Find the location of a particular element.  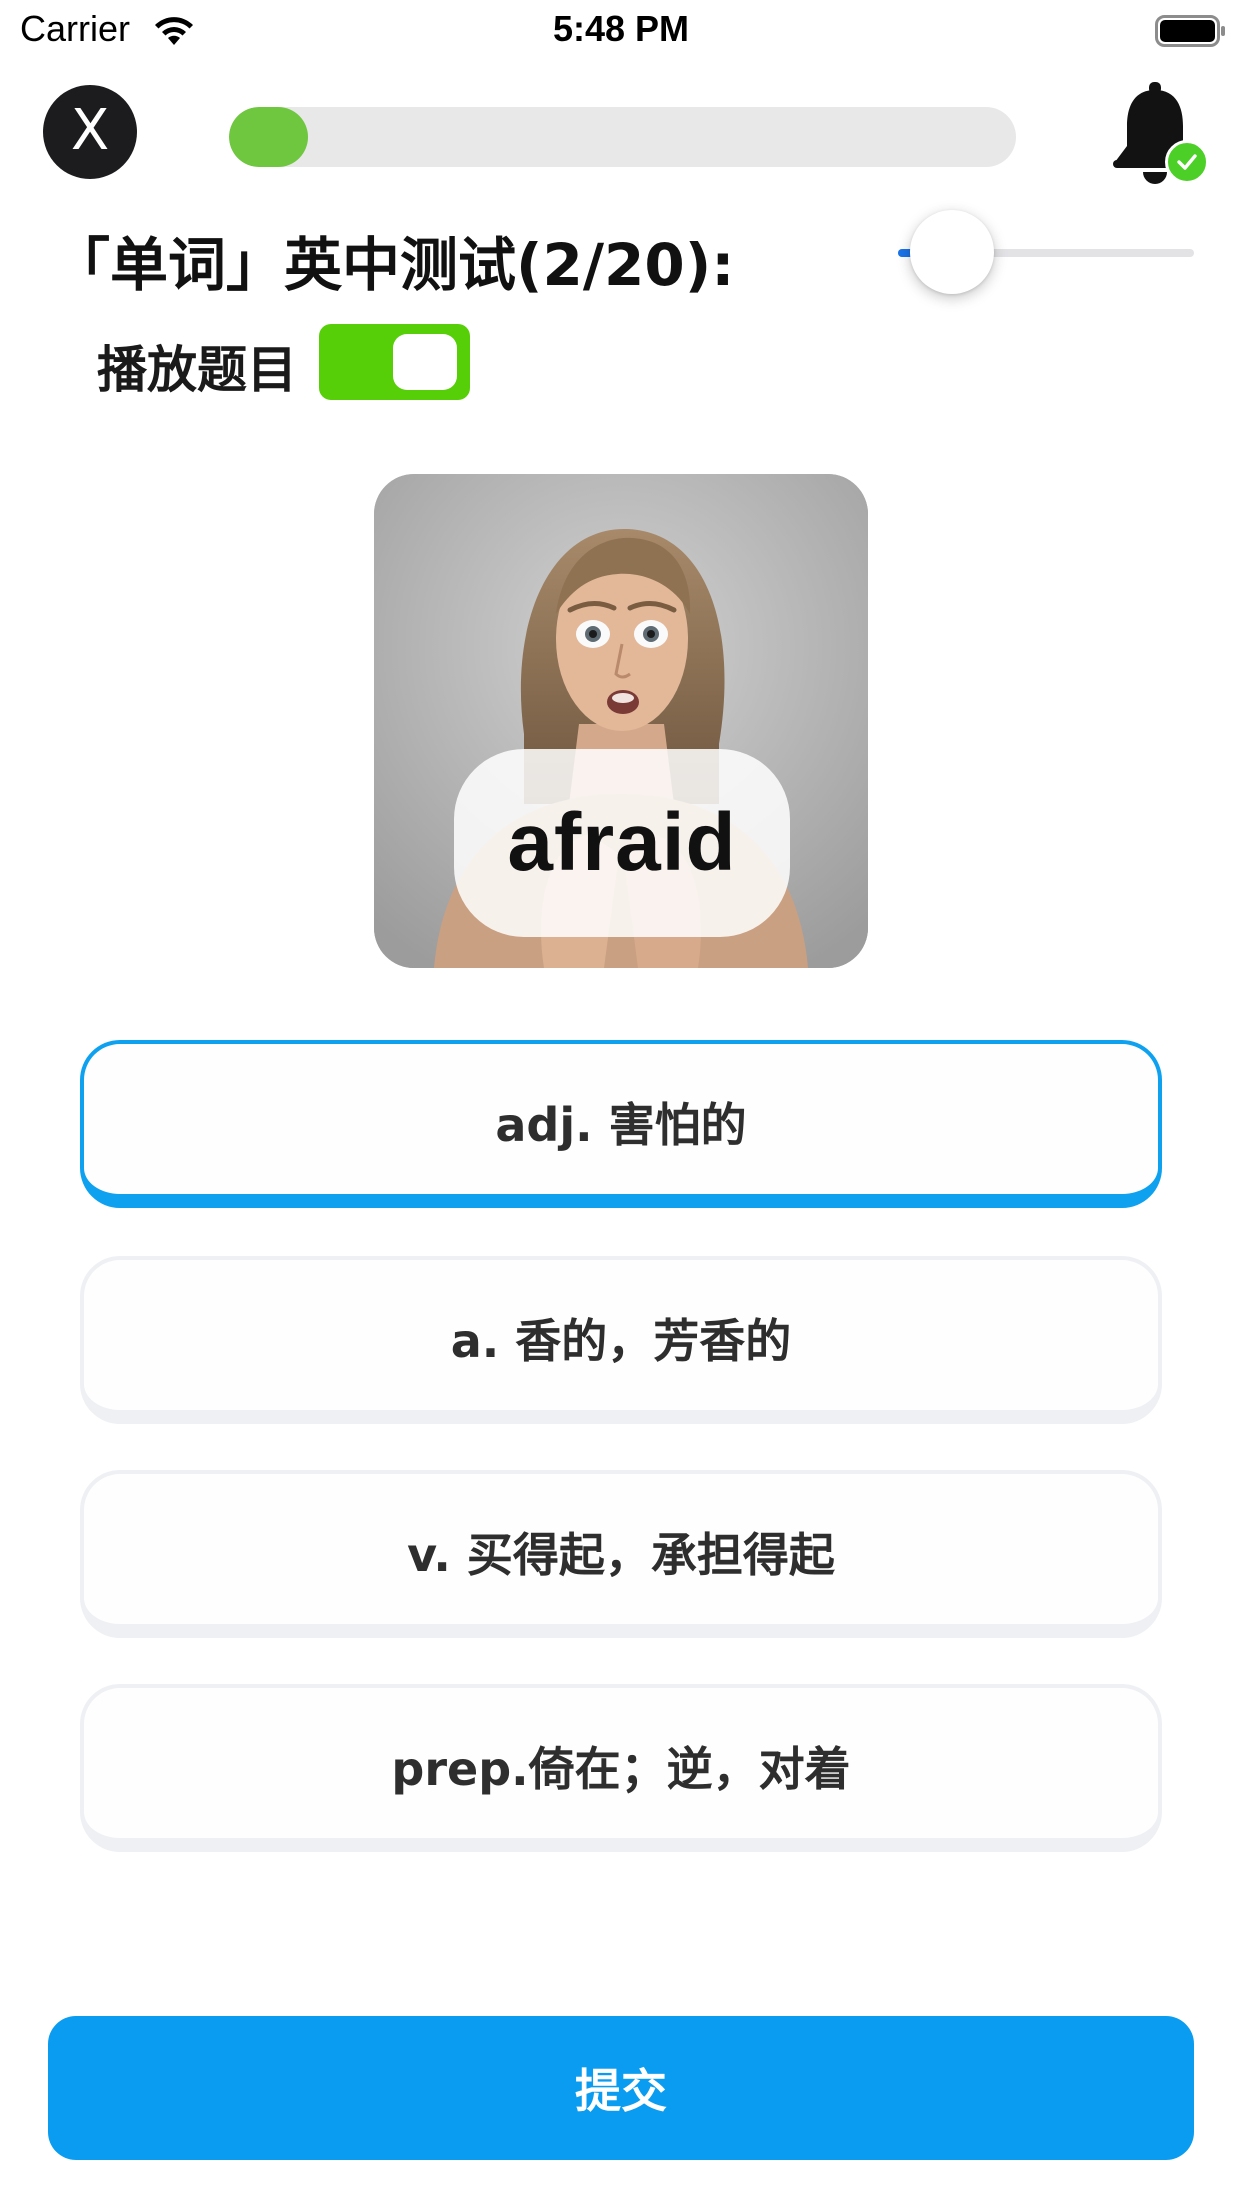

battery-icon is located at coordinates (1190, 31).